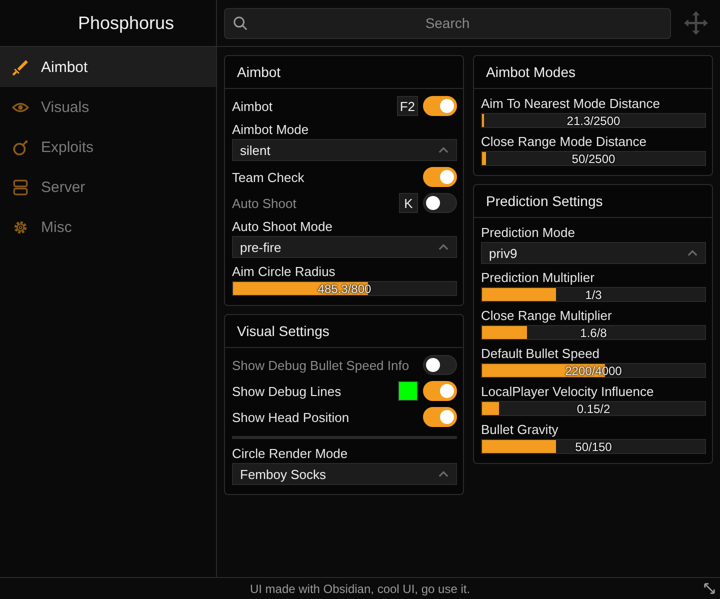 This screenshot has width=720, height=599. I want to click on slider-label: Close Range Multiplier, so click(547, 315).